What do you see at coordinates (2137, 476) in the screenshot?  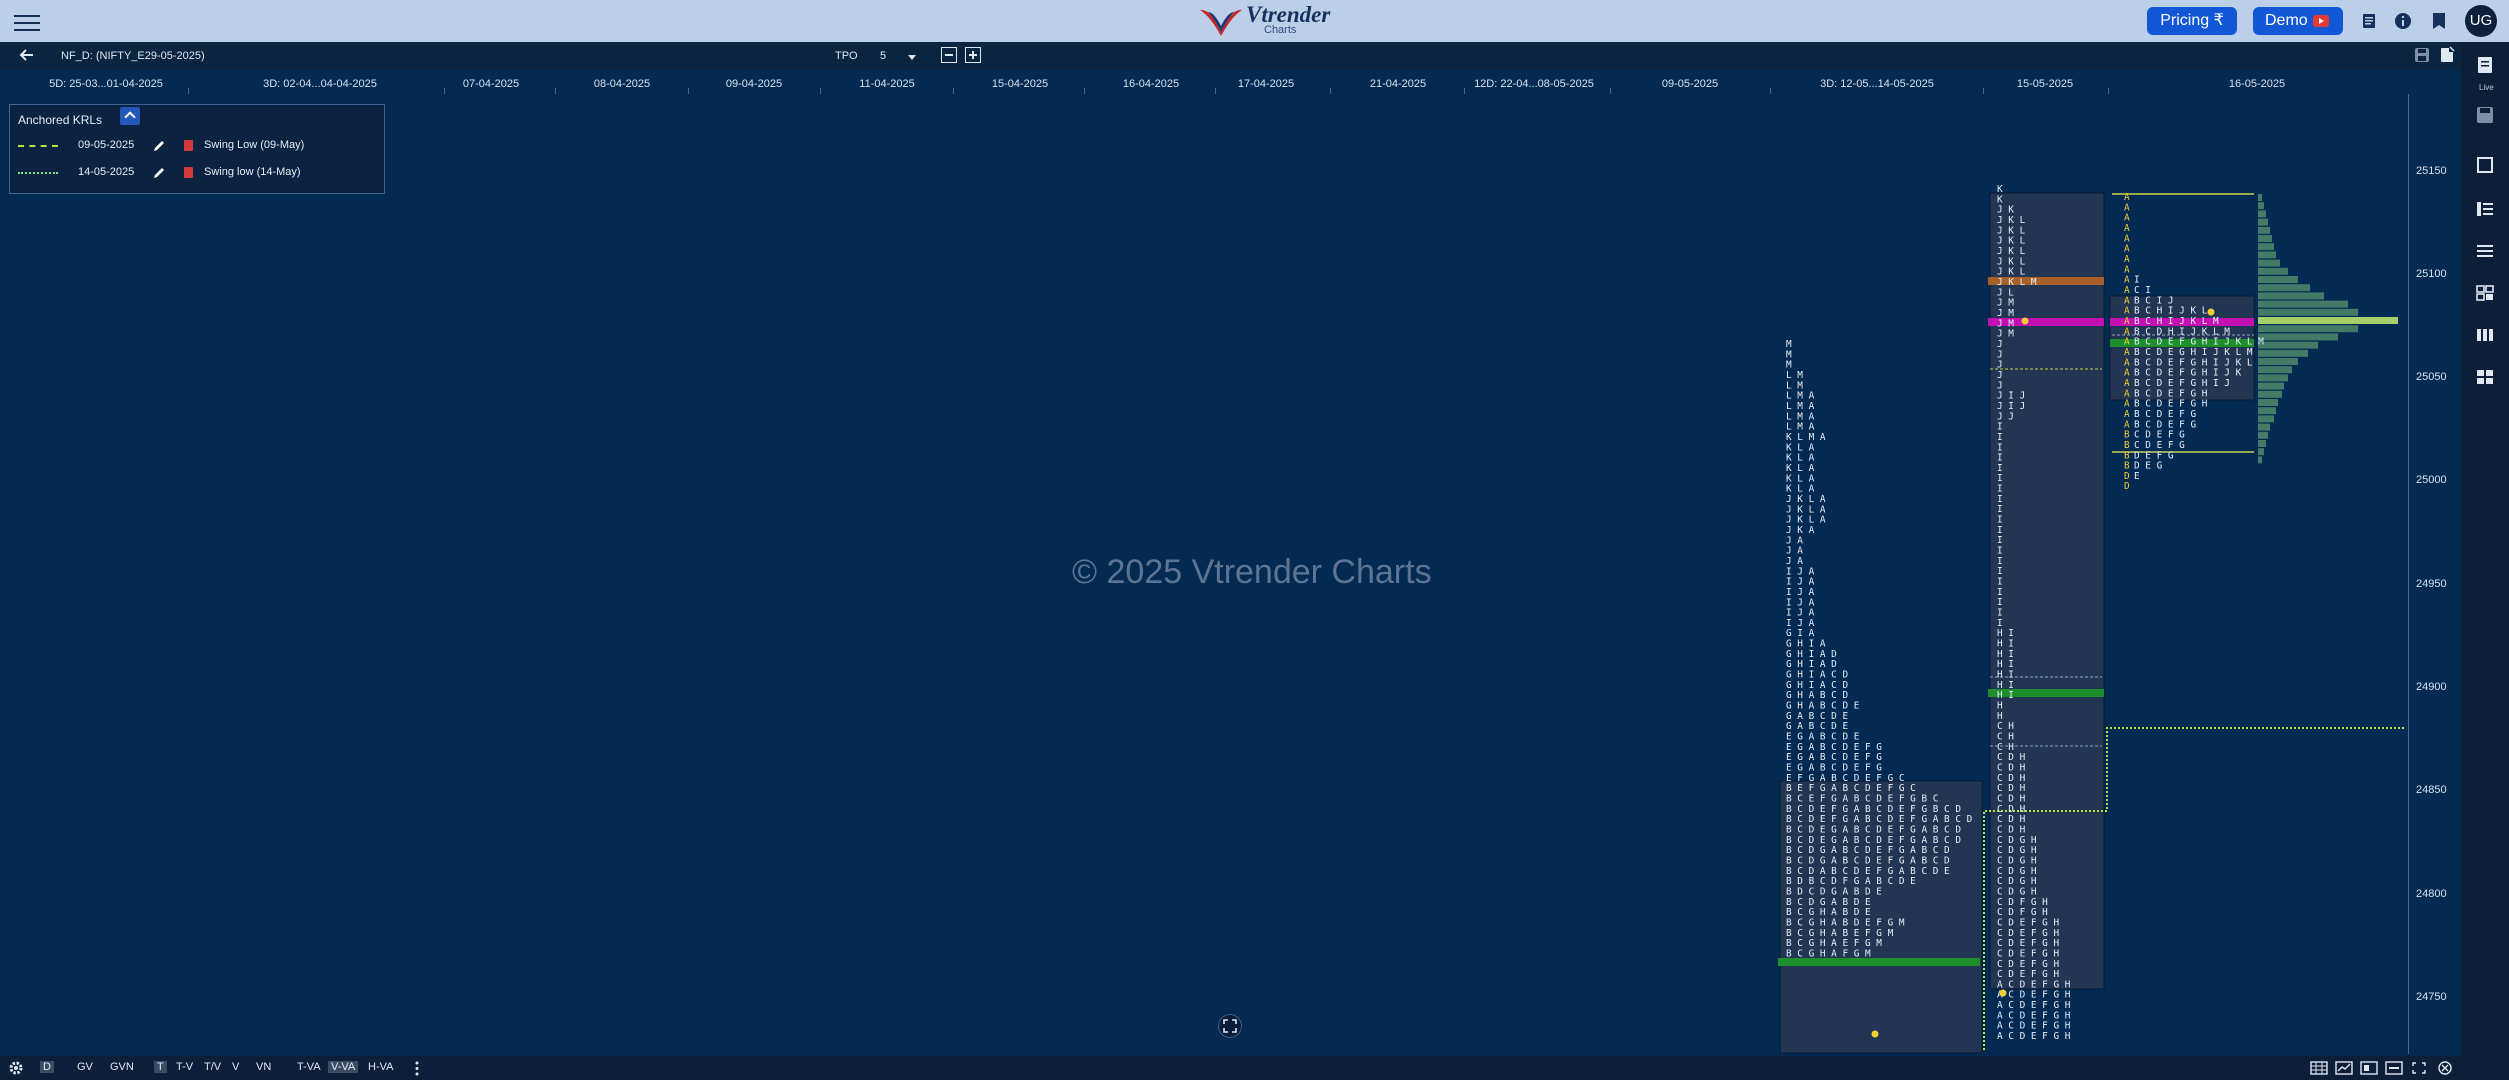 I see `tpo-row: E` at bounding box center [2137, 476].